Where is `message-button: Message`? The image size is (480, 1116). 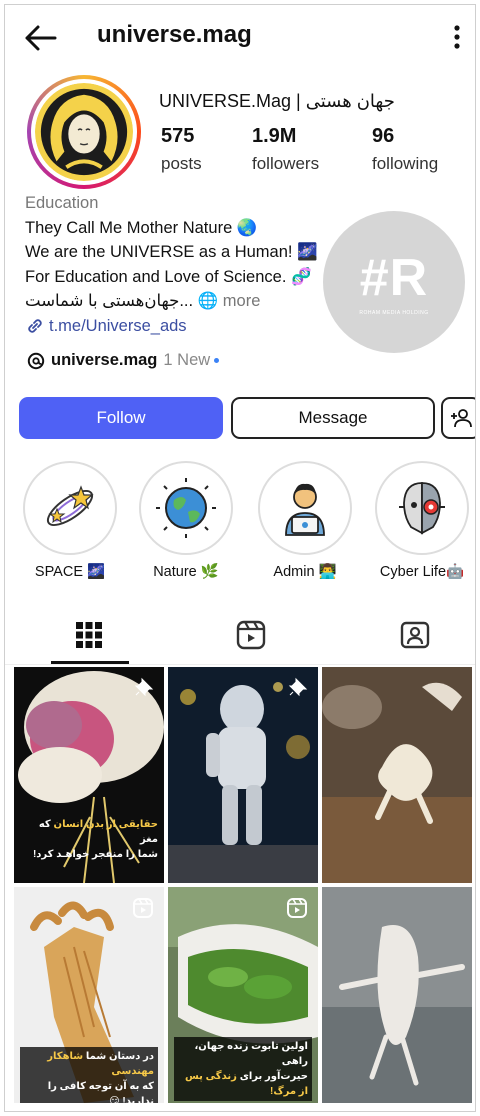 message-button: Message is located at coordinates (333, 418).